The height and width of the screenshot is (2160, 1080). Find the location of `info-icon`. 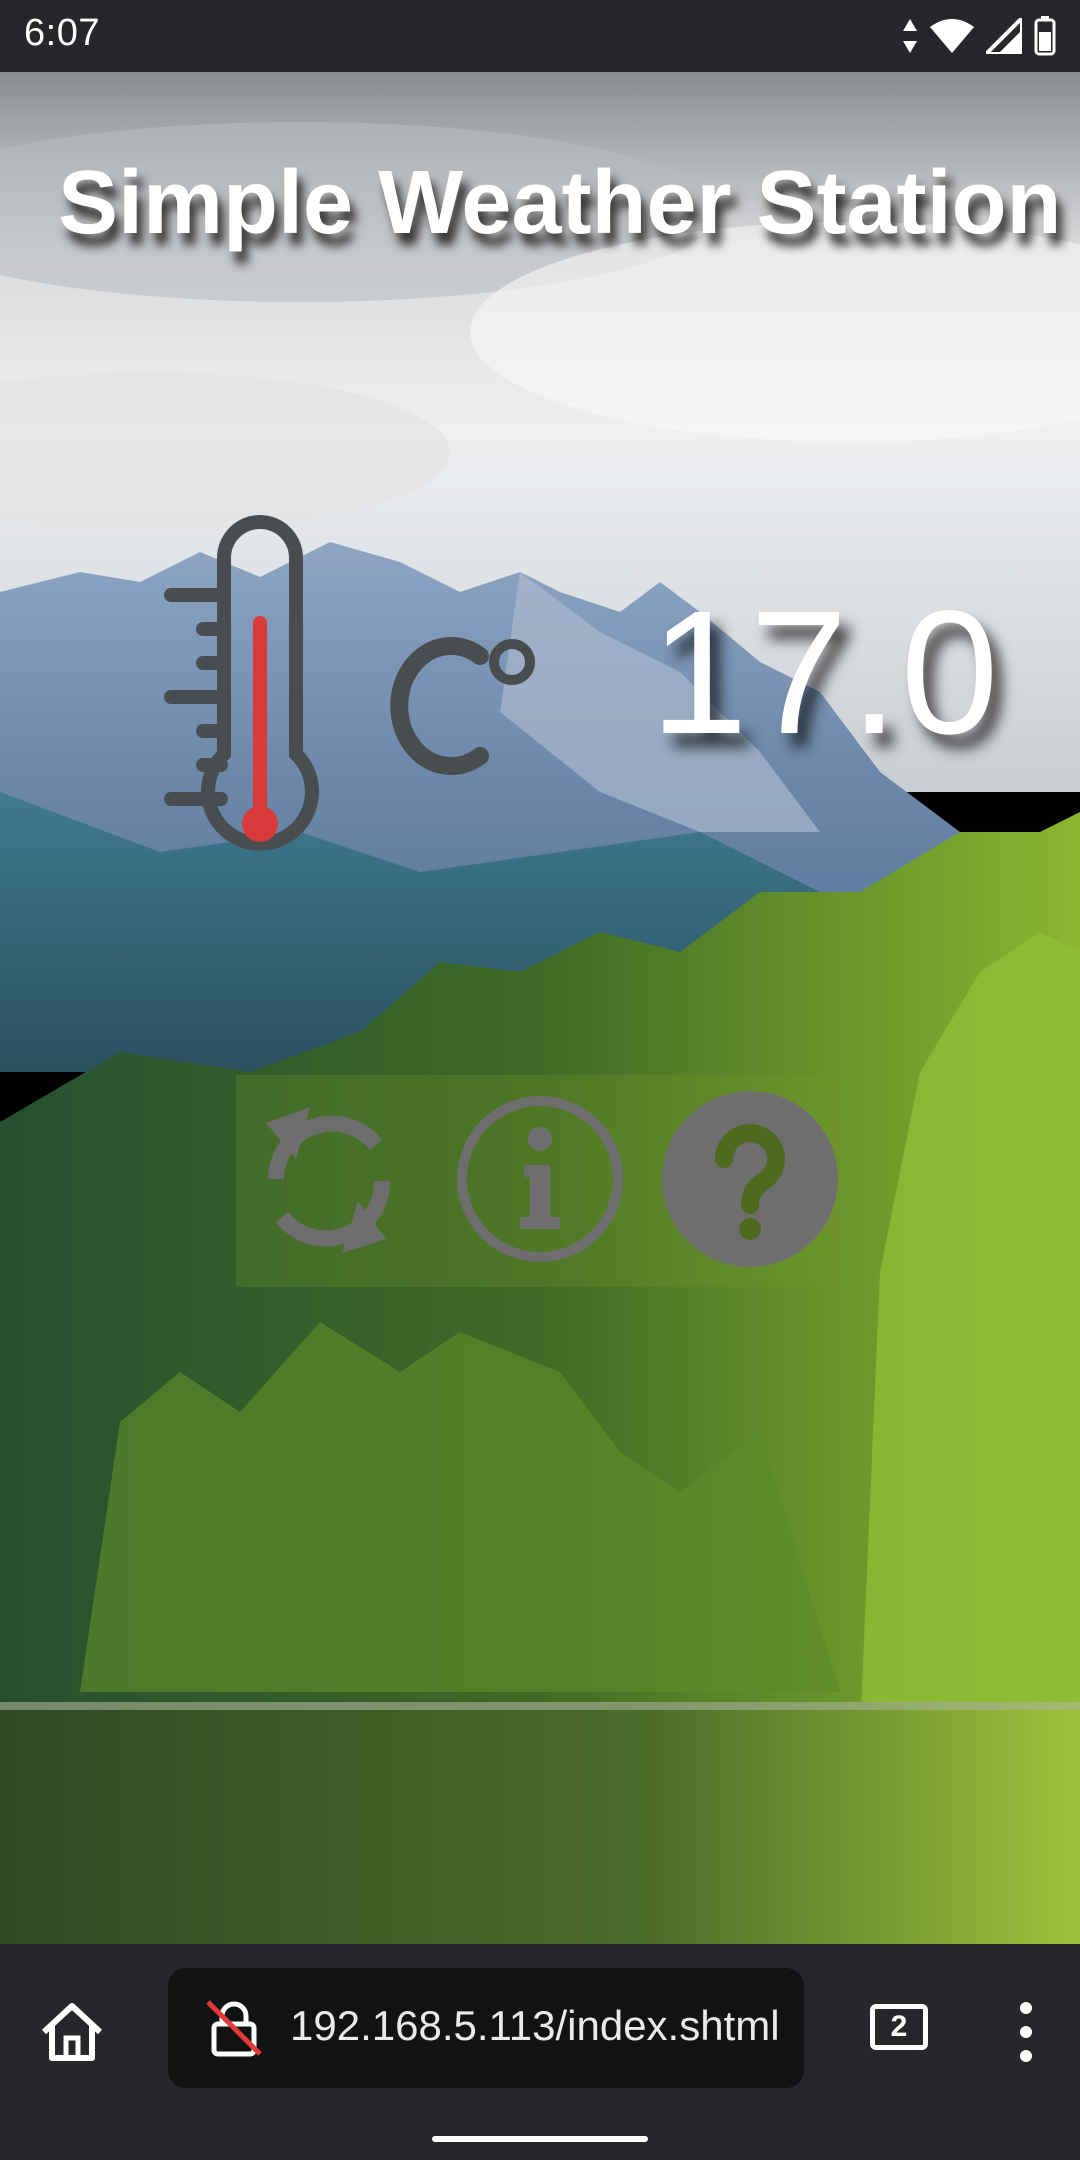

info-icon is located at coordinates (540, 1179).